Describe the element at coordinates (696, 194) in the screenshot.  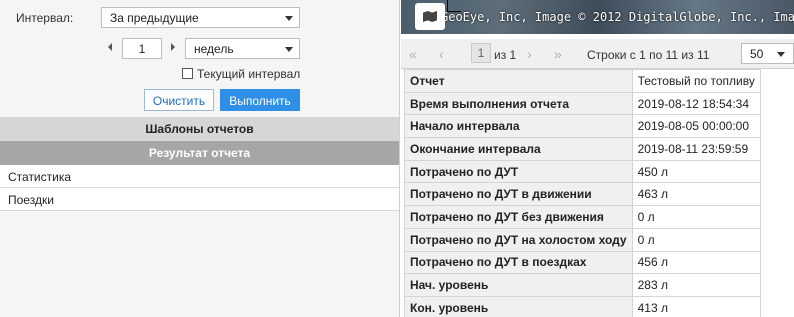
I see `row-value: 463 л` at that location.